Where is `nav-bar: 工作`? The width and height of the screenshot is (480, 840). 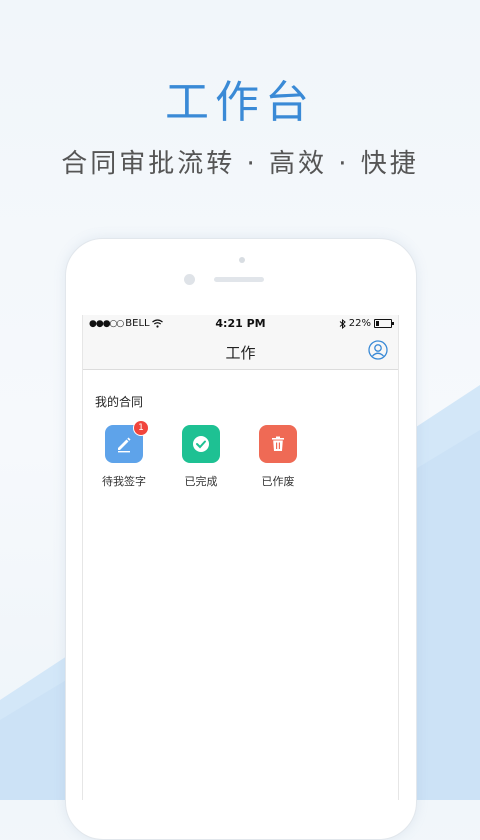 nav-bar: 工作 is located at coordinates (240, 351).